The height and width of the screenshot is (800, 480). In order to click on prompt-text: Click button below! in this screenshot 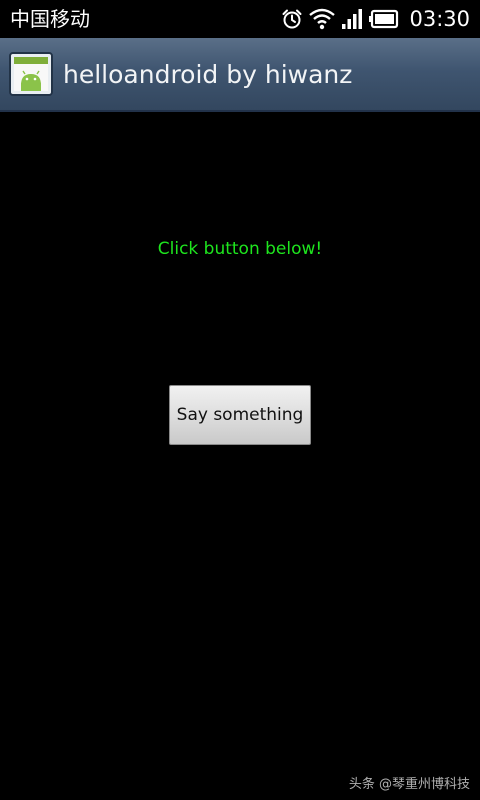, I will do `click(240, 249)`.